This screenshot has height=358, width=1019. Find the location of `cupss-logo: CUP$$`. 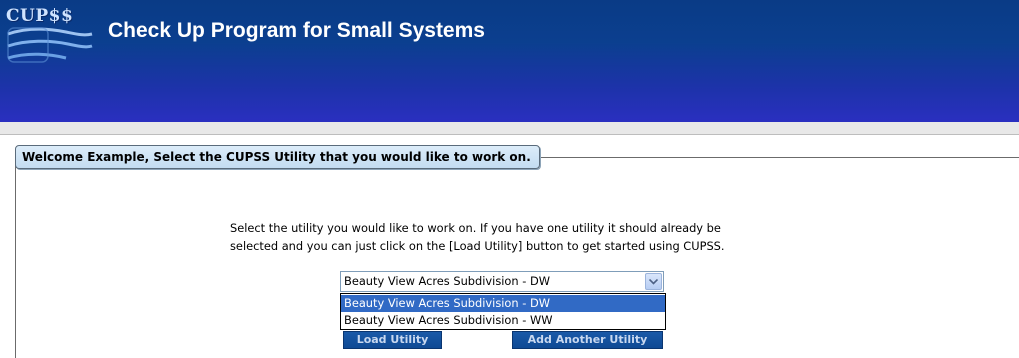

cupss-logo: CUP$$ is located at coordinates (50, 38).